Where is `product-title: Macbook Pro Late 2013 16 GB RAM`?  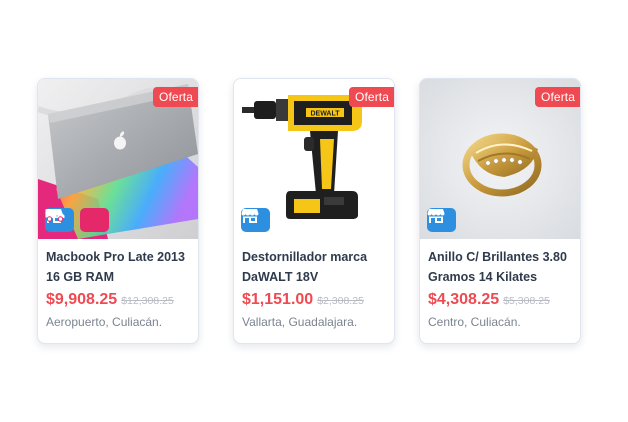
product-title: Macbook Pro Late 2013 16 GB RAM is located at coordinates (118, 267).